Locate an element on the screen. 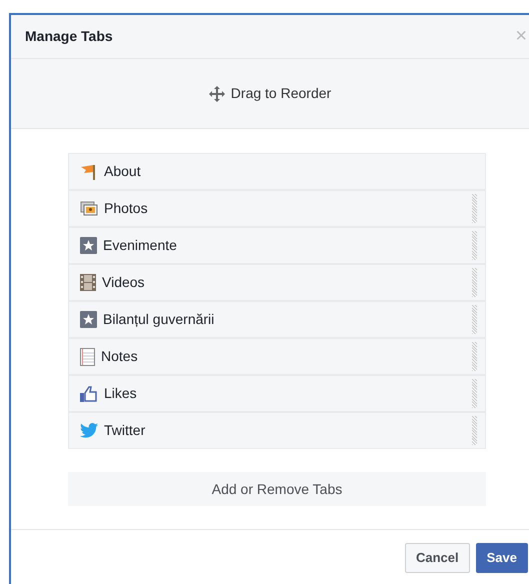  add-remove-tabs-button: Add or Remove Tabs is located at coordinates (277, 489).